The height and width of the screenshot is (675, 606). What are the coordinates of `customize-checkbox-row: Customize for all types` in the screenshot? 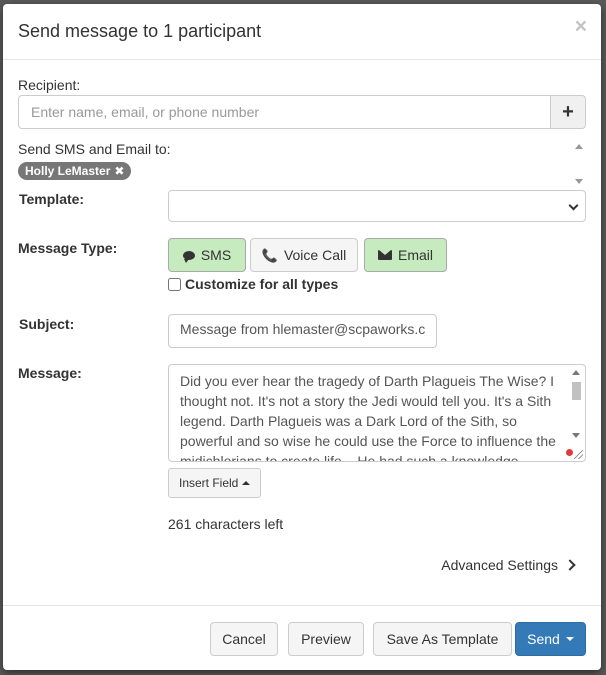 It's located at (253, 284).